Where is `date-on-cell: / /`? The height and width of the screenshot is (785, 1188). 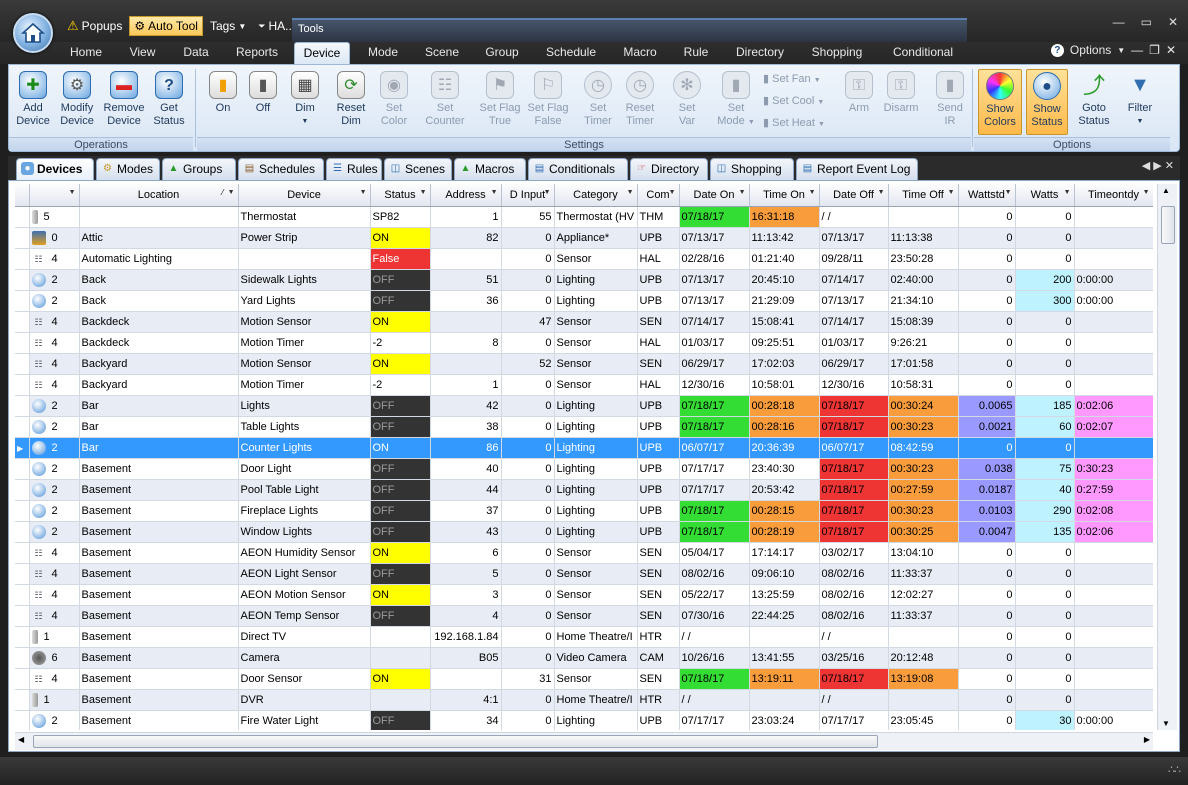
date-on-cell: / / is located at coordinates (714, 637).